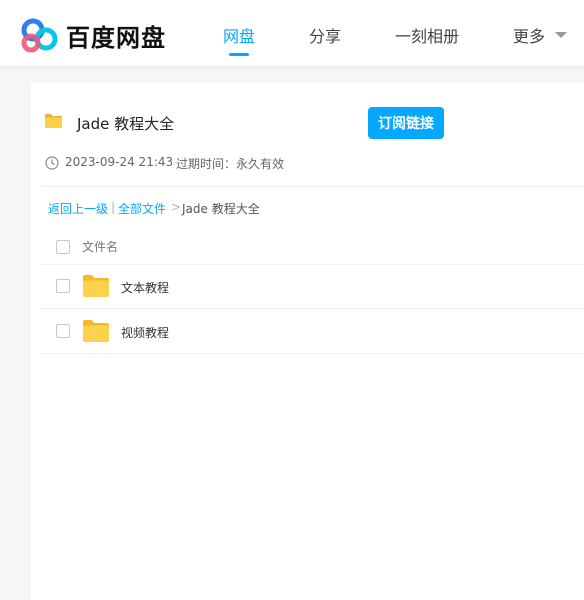  I want to click on nav-moment-album: 一刻相册, so click(427, 35).